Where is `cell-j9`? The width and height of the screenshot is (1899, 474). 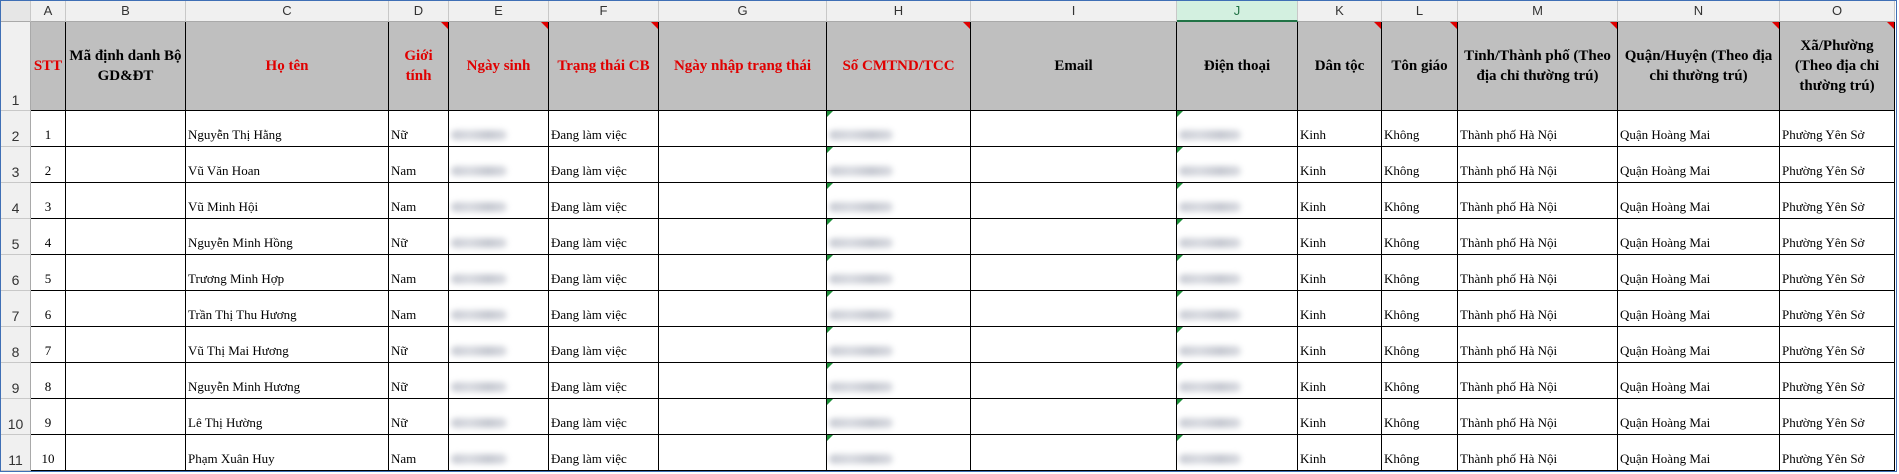
cell-j9 is located at coordinates (1237, 381).